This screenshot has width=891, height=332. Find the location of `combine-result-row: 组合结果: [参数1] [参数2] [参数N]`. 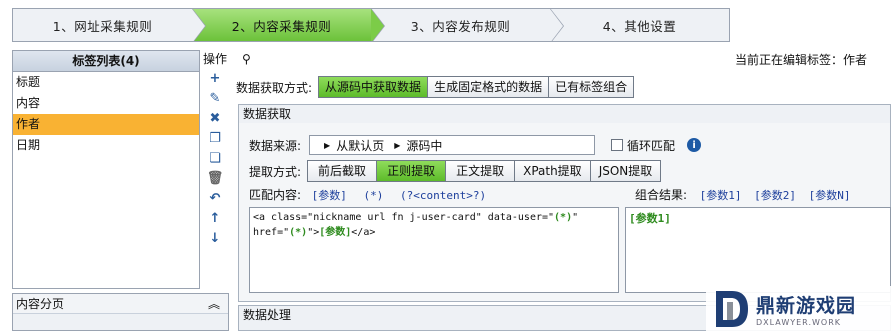

combine-result-row: 组合结果: [参数1] [参数2] [参数N] is located at coordinates (743, 194).